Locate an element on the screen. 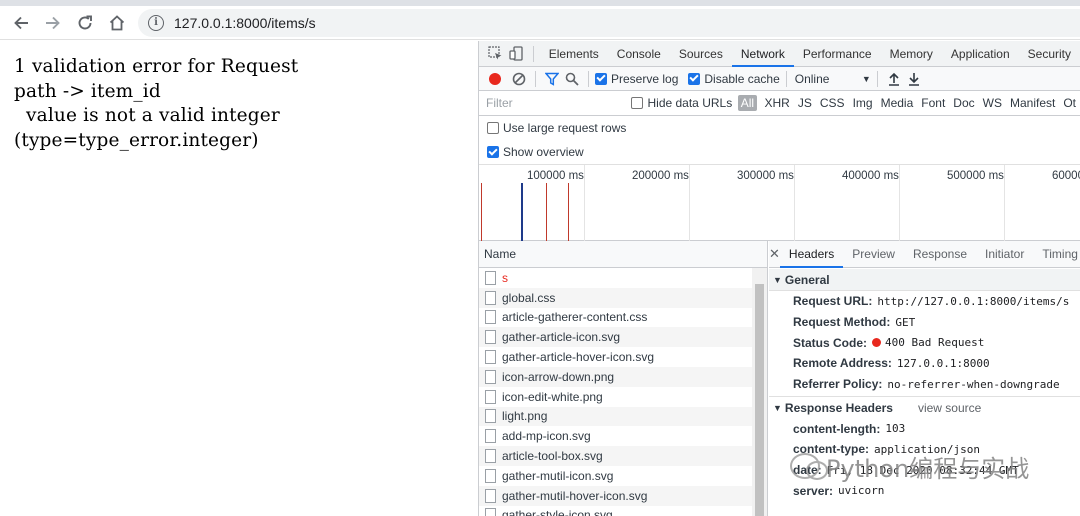 The image size is (1080, 516). request-name: gather-mutil-icon.svg is located at coordinates (558, 475).